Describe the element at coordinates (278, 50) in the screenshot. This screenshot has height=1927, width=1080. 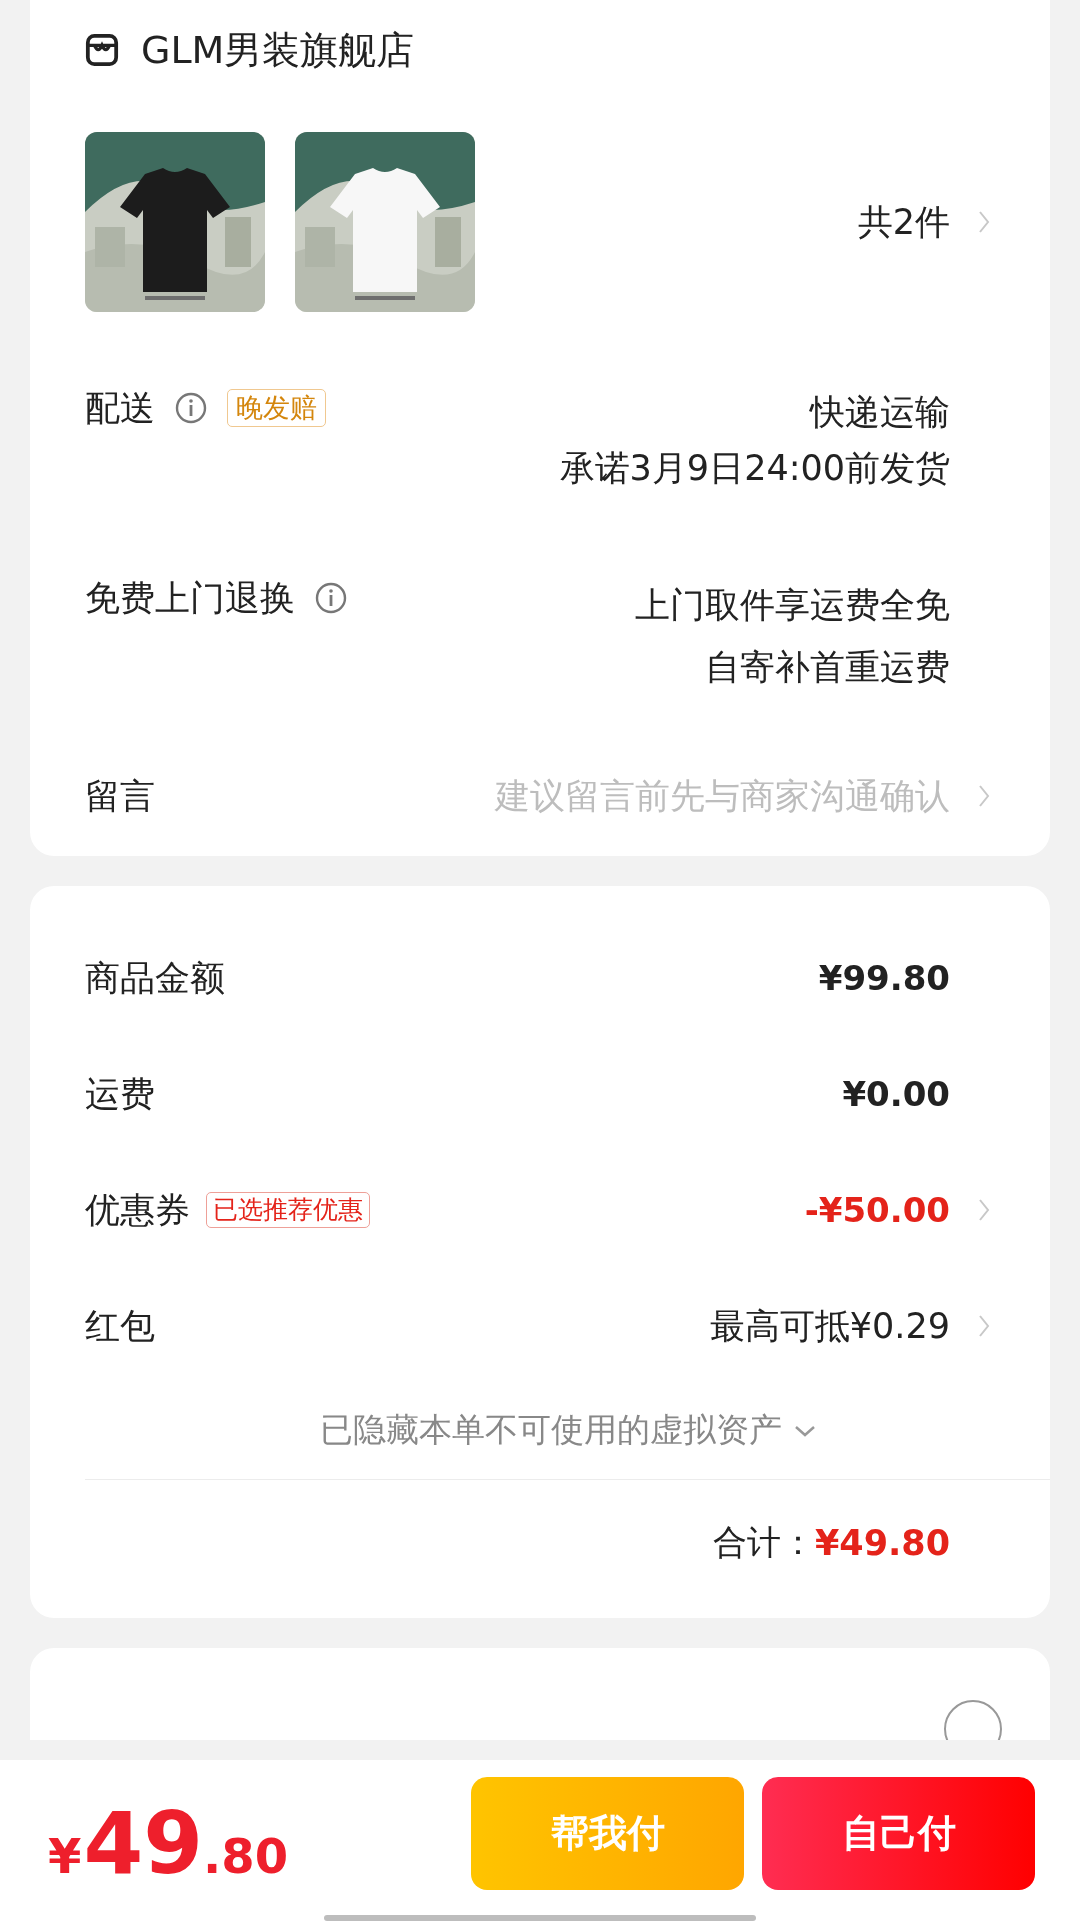
I see `store-name: GLM男装旗舰店` at that location.